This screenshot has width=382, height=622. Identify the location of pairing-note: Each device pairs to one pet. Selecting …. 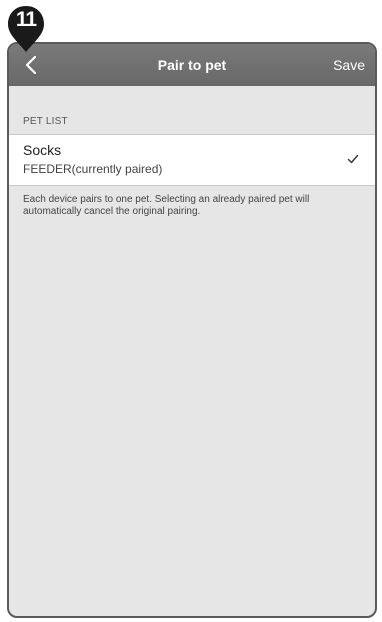
(166, 205).